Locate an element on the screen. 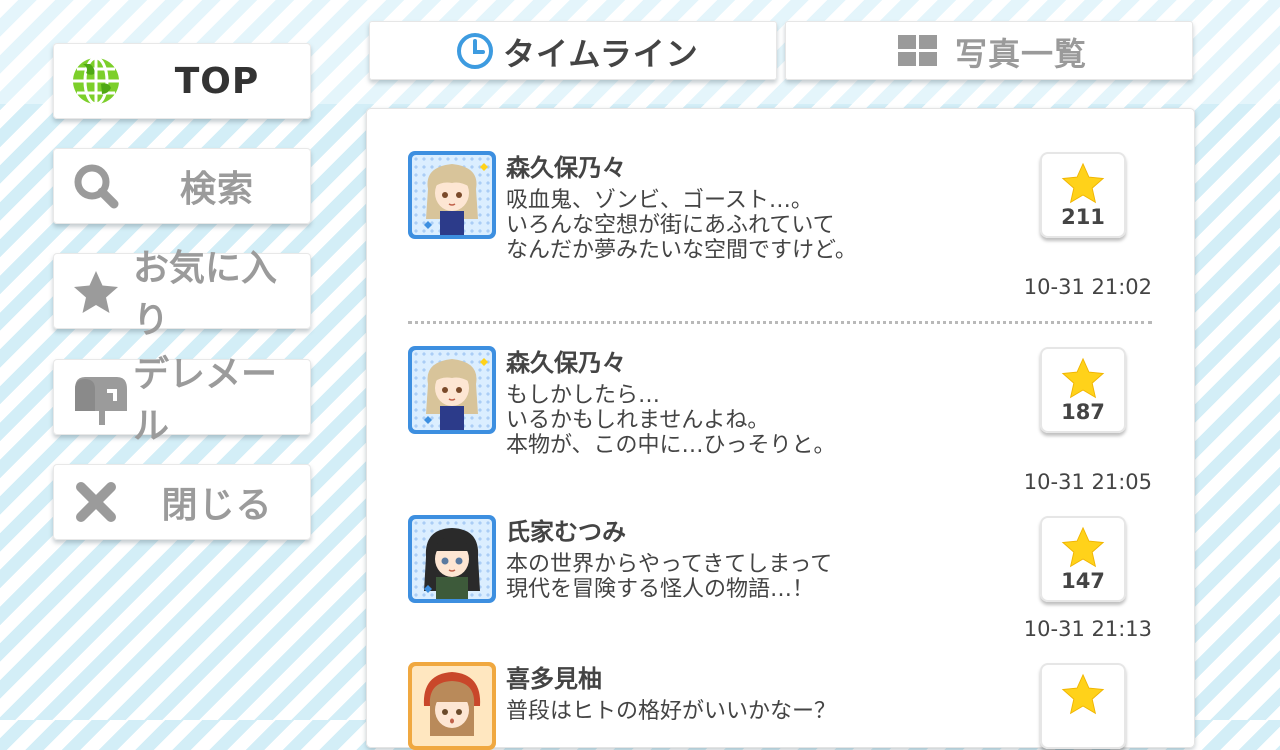 This screenshot has width=1280, height=750. grid-icon is located at coordinates (917, 50).